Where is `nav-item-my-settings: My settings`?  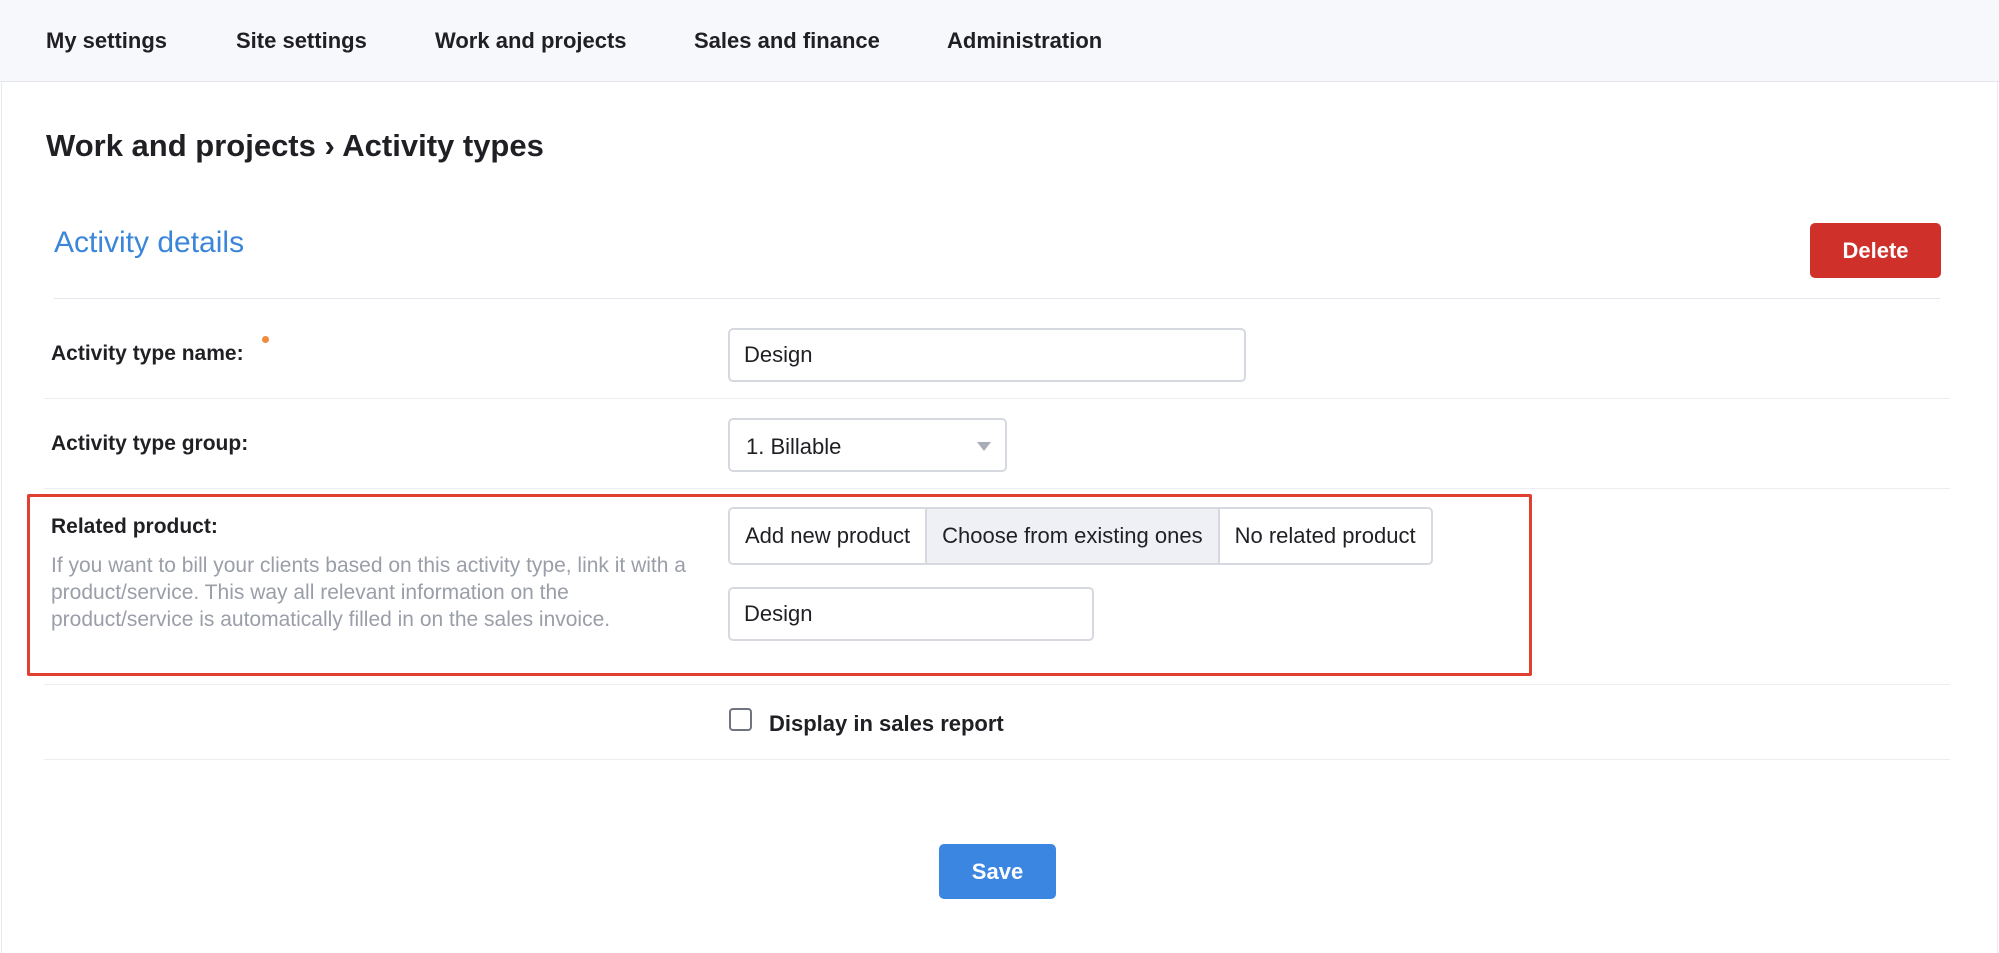 nav-item-my-settings: My settings is located at coordinates (106, 41).